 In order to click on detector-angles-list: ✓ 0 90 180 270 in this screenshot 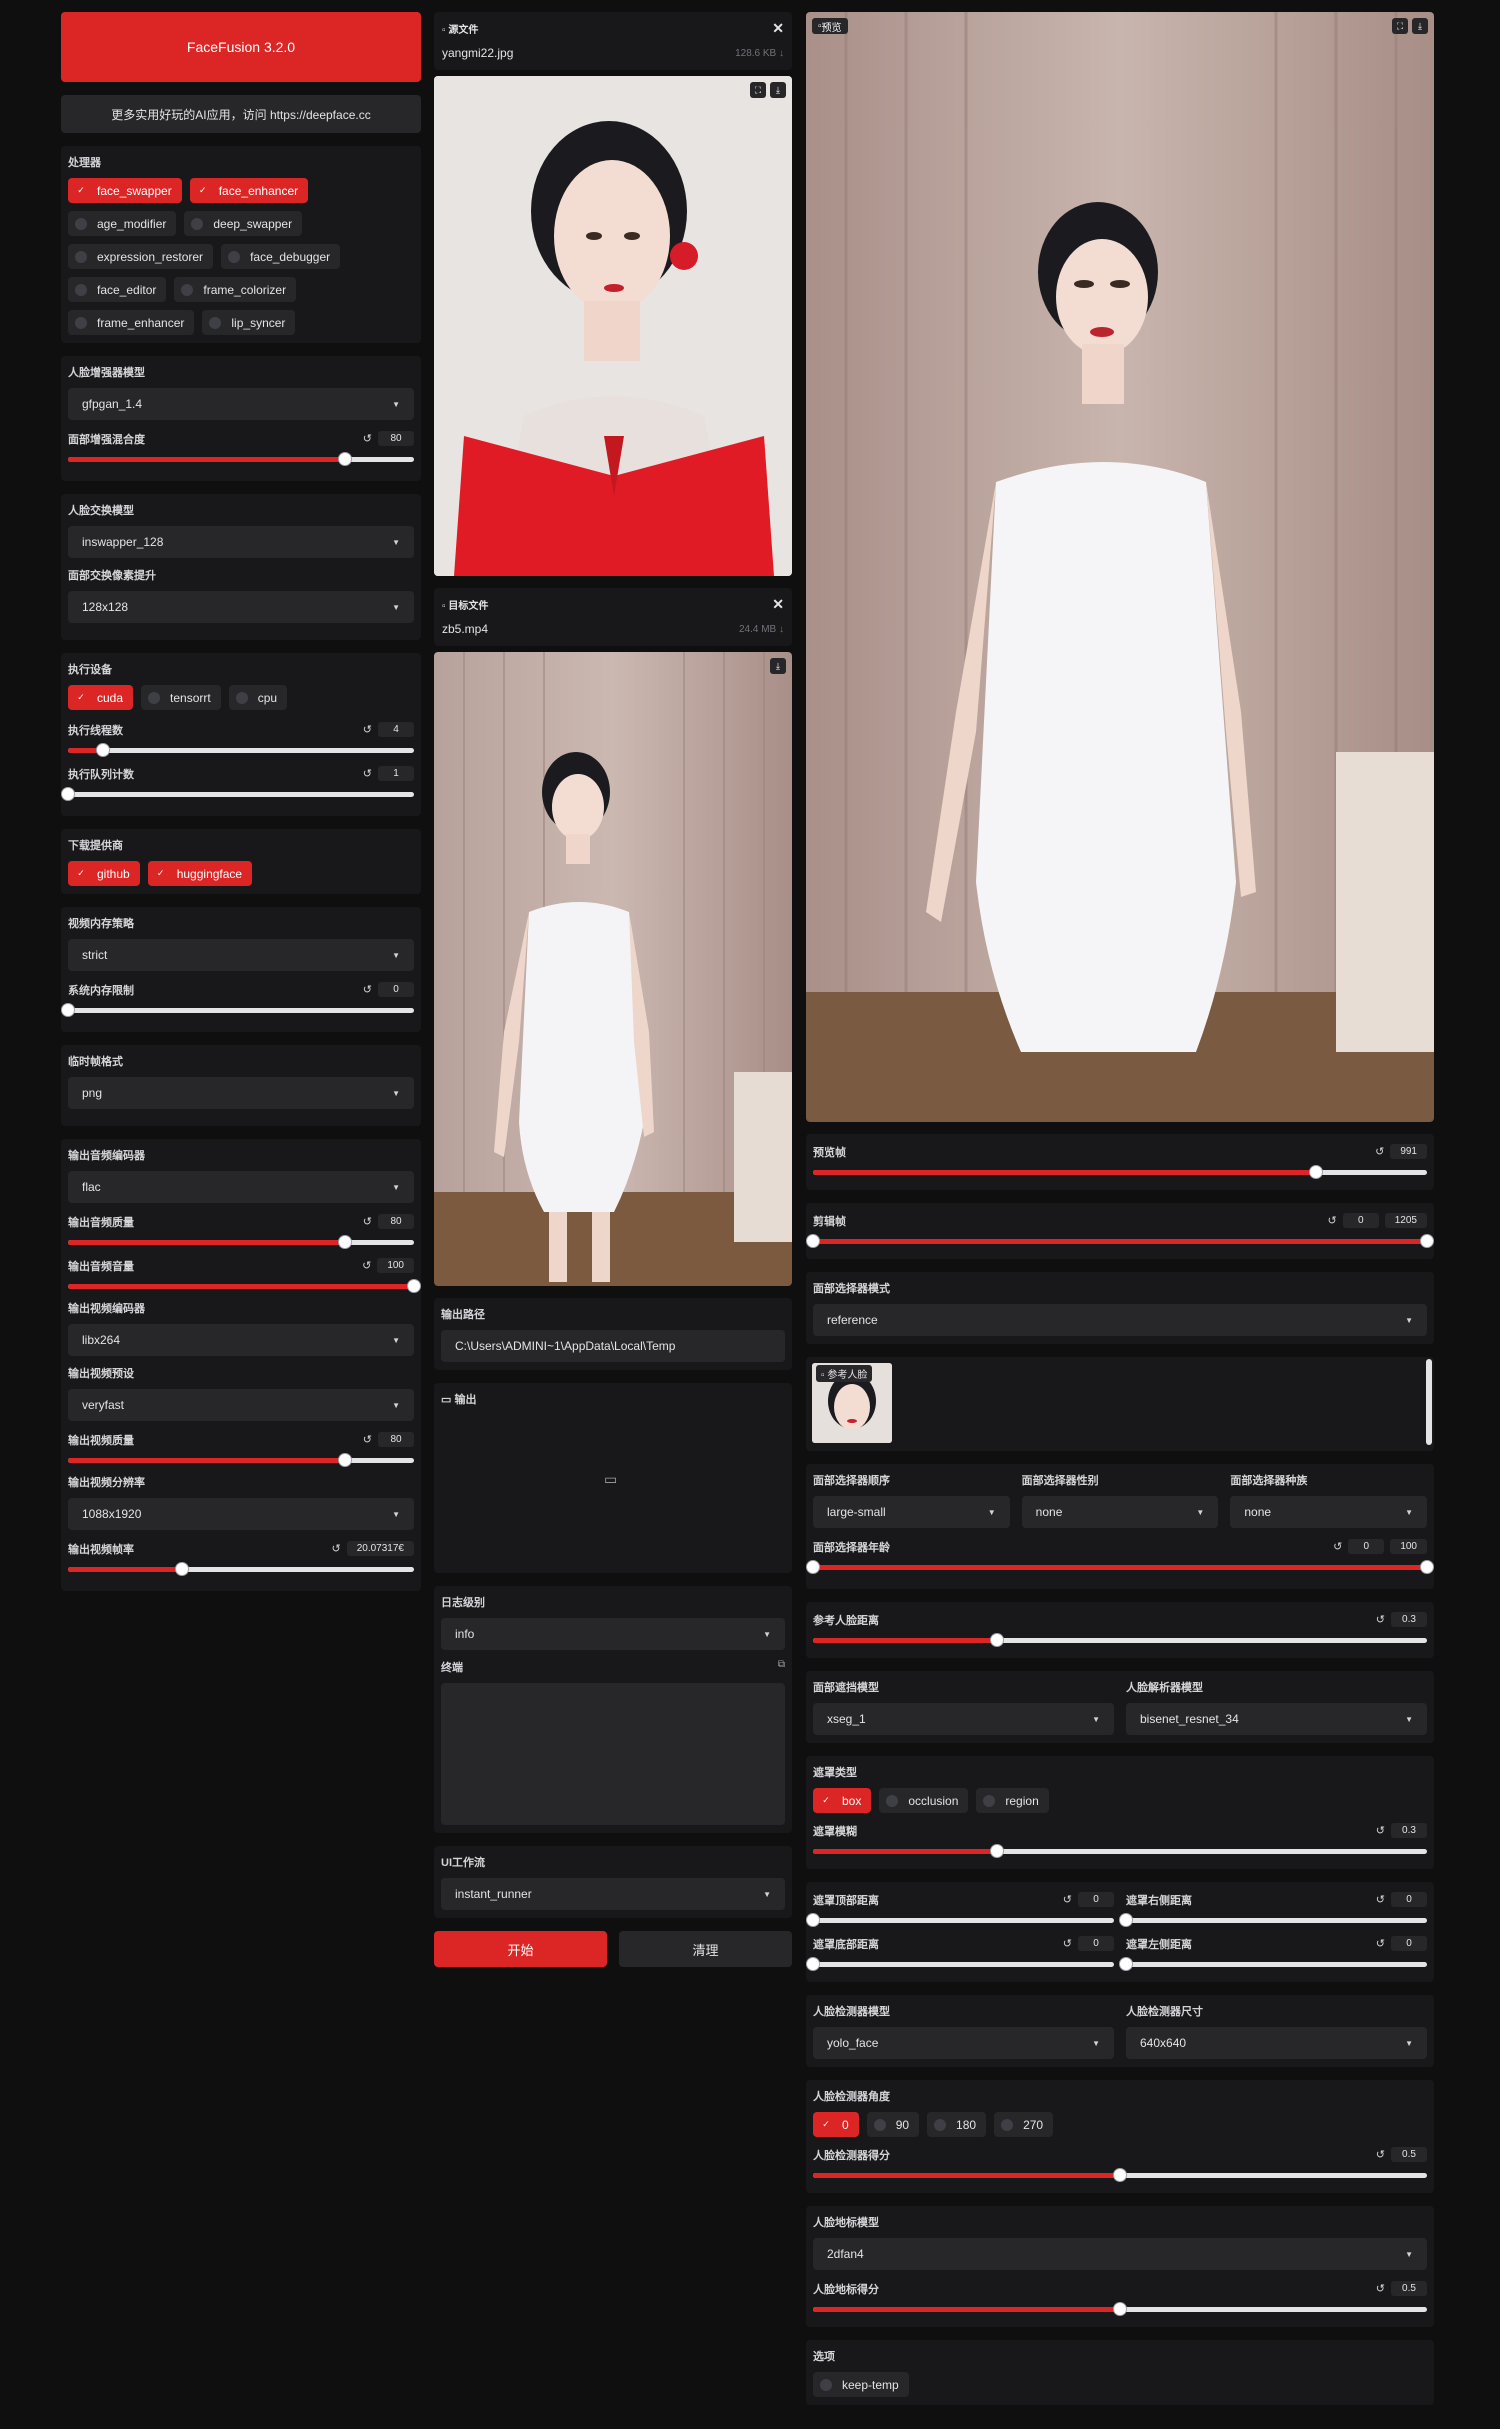, I will do `click(1120, 2124)`.